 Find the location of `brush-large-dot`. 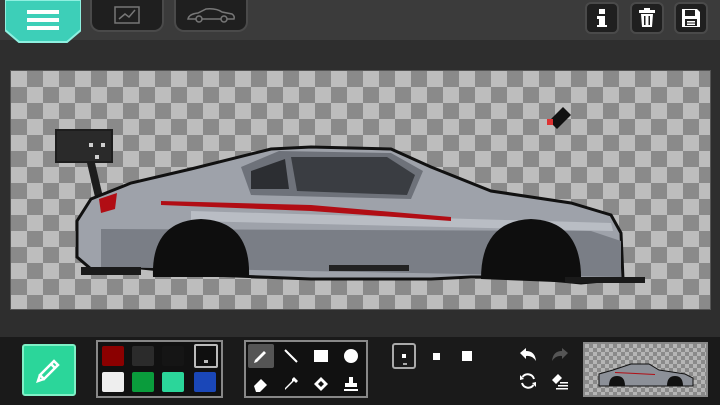

brush-large-dot is located at coordinates (467, 356).